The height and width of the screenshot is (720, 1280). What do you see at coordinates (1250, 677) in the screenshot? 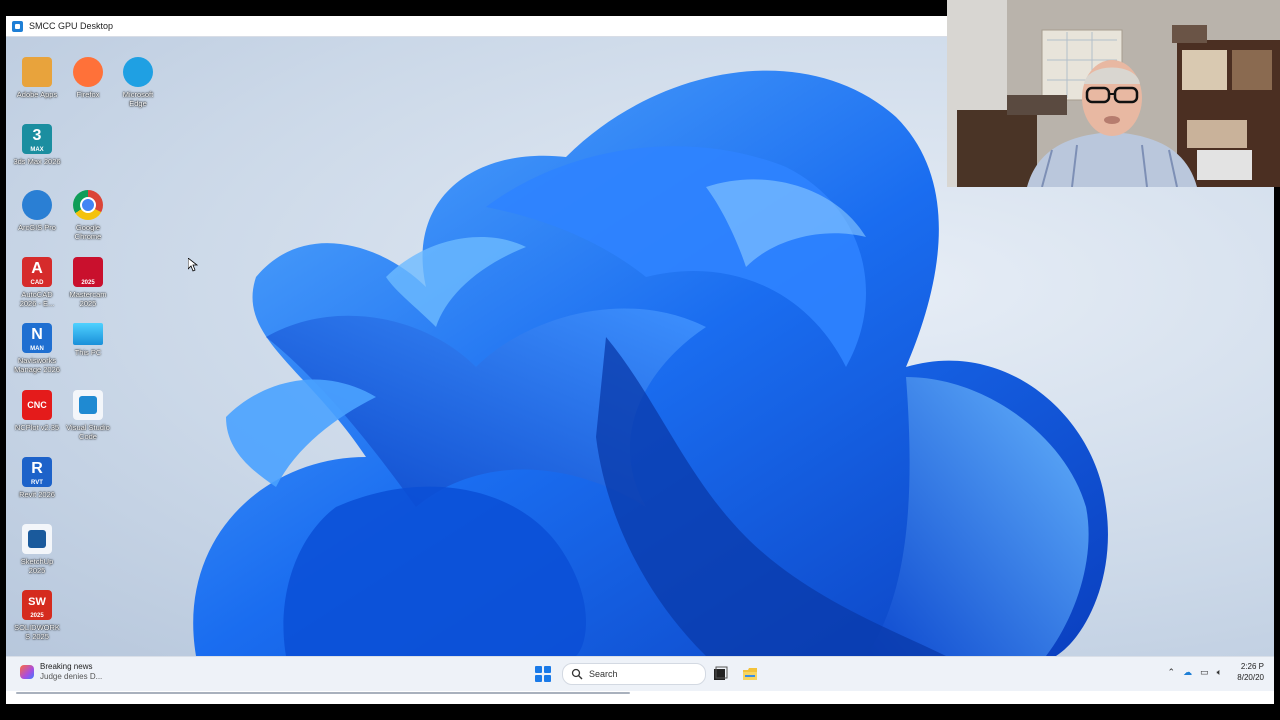
I see `clock-date: 8/20/20` at bounding box center [1250, 677].